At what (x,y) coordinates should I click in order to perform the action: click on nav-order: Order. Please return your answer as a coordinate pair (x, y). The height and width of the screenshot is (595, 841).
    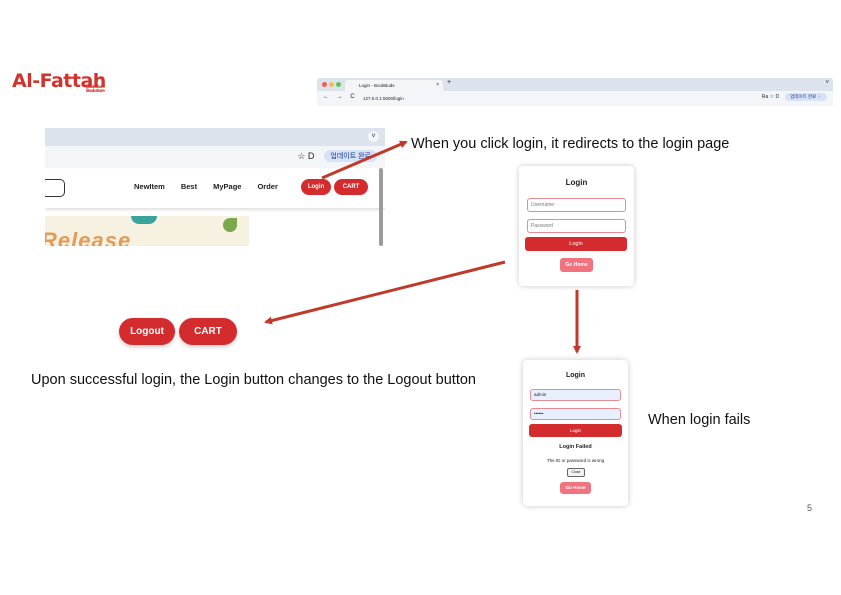
    Looking at the image, I should click on (267, 186).